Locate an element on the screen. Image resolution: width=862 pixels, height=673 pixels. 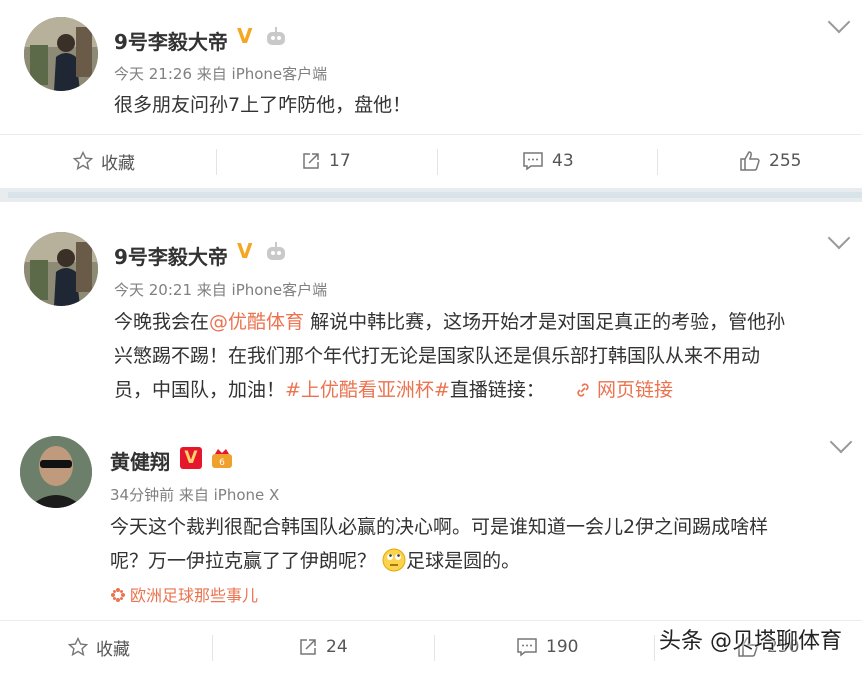
text-segment: 直播链接： is located at coordinates (497, 390).